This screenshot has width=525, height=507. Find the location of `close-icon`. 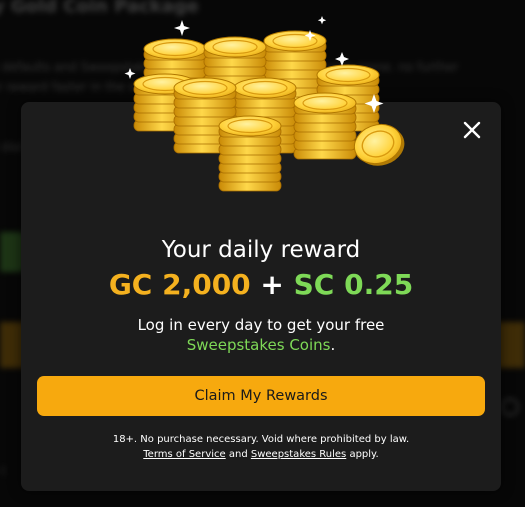

close-icon is located at coordinates (472, 130).